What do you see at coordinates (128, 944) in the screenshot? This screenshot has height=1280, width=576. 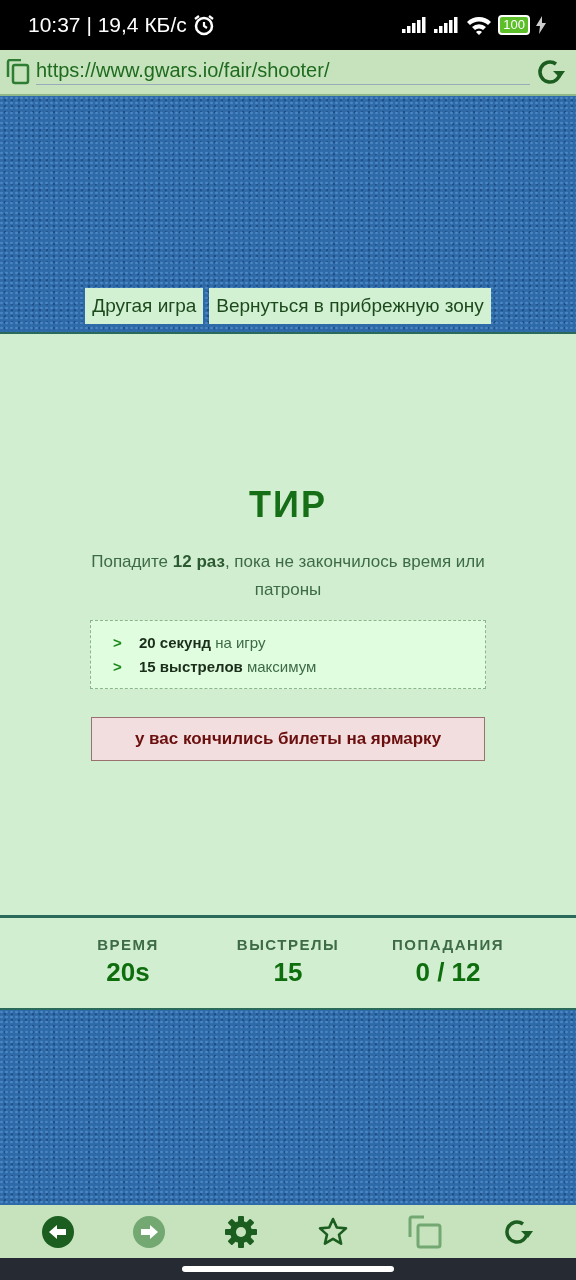 I see `stat-label: ВРЕМЯ` at bounding box center [128, 944].